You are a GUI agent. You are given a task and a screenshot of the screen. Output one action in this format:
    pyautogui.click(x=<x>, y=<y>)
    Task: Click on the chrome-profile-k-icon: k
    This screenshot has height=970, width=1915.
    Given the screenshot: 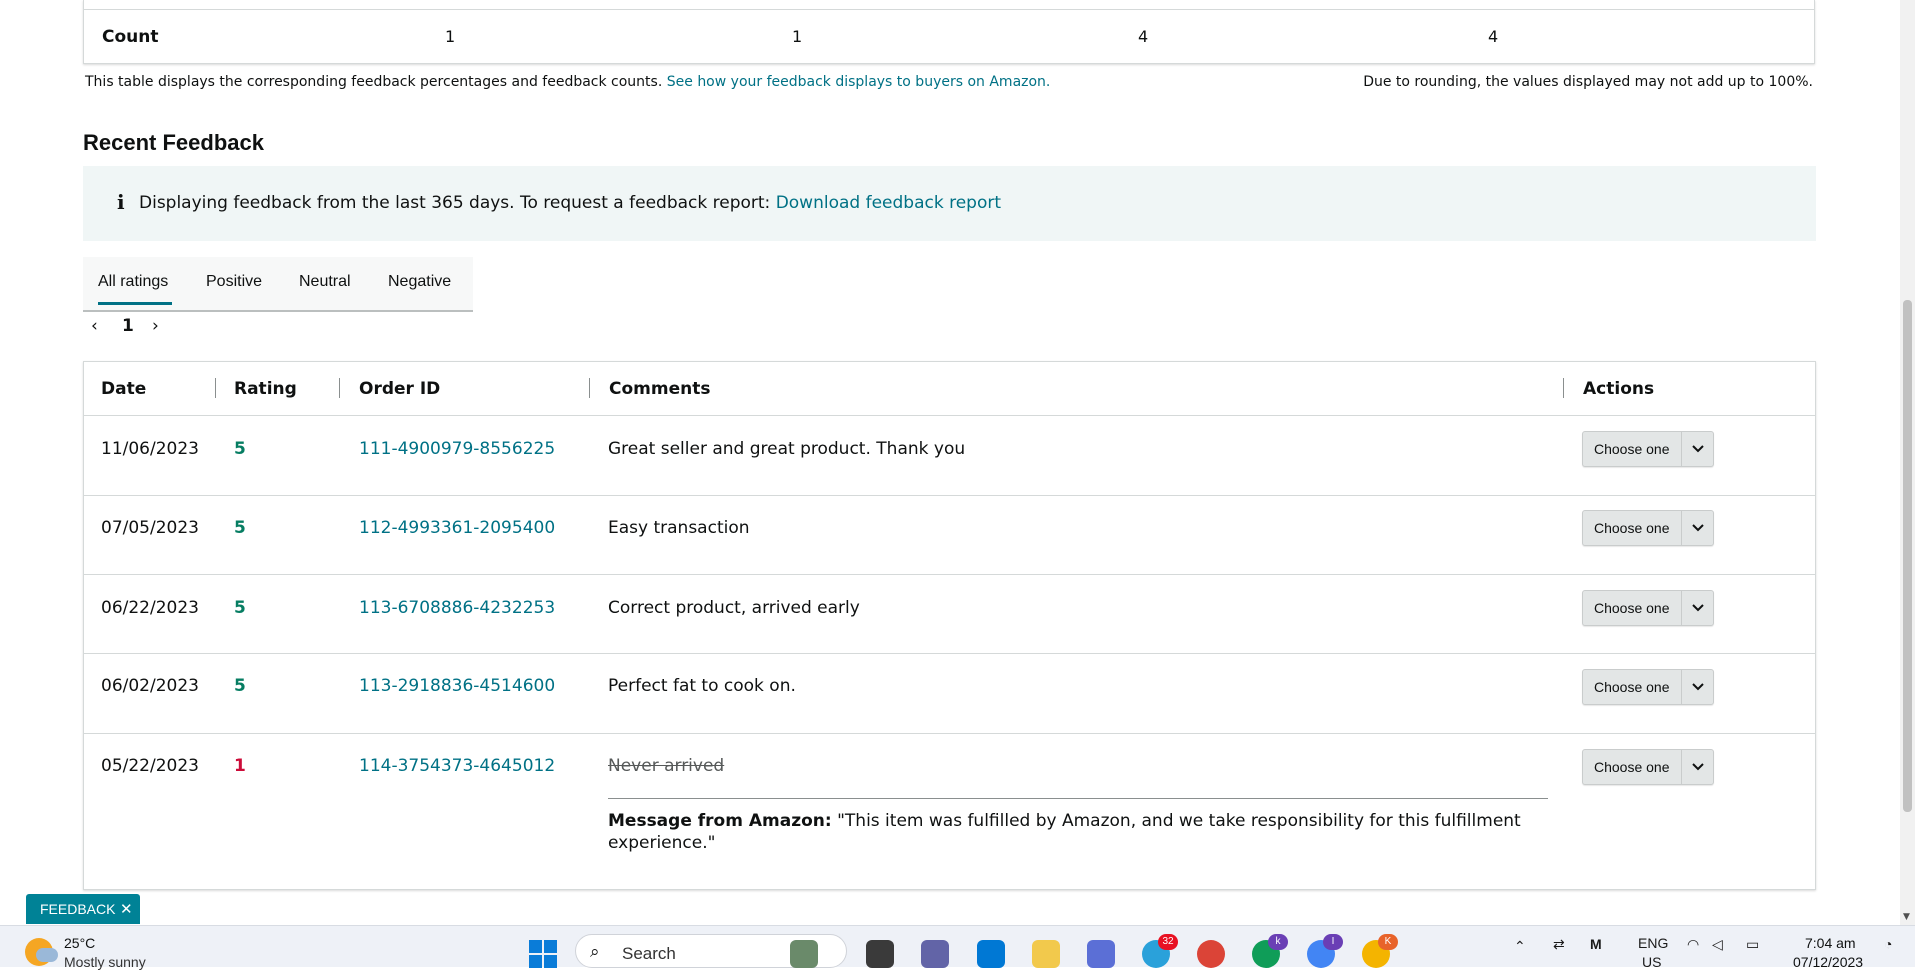 What is the action you would take?
    pyautogui.click(x=1270, y=951)
    